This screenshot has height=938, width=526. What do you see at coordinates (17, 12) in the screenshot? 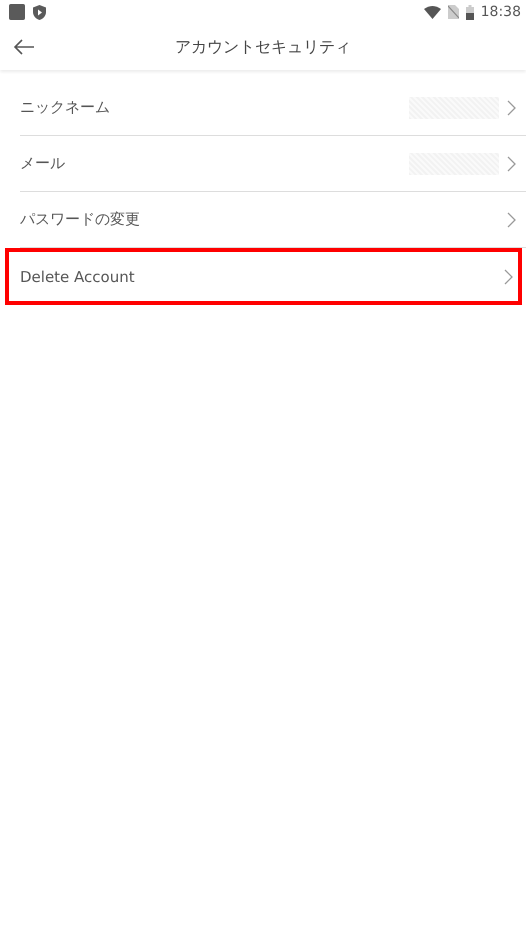
I see `app-icon` at bounding box center [17, 12].